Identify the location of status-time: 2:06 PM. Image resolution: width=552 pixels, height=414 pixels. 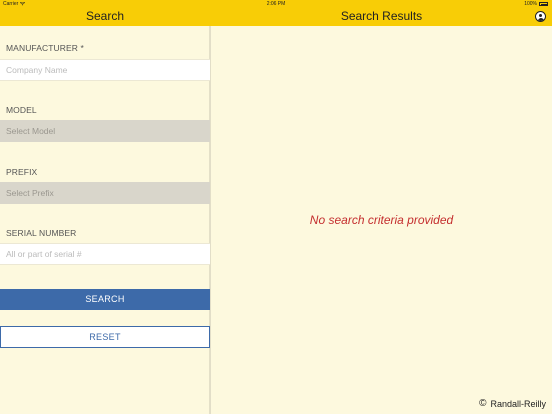
(276, 4).